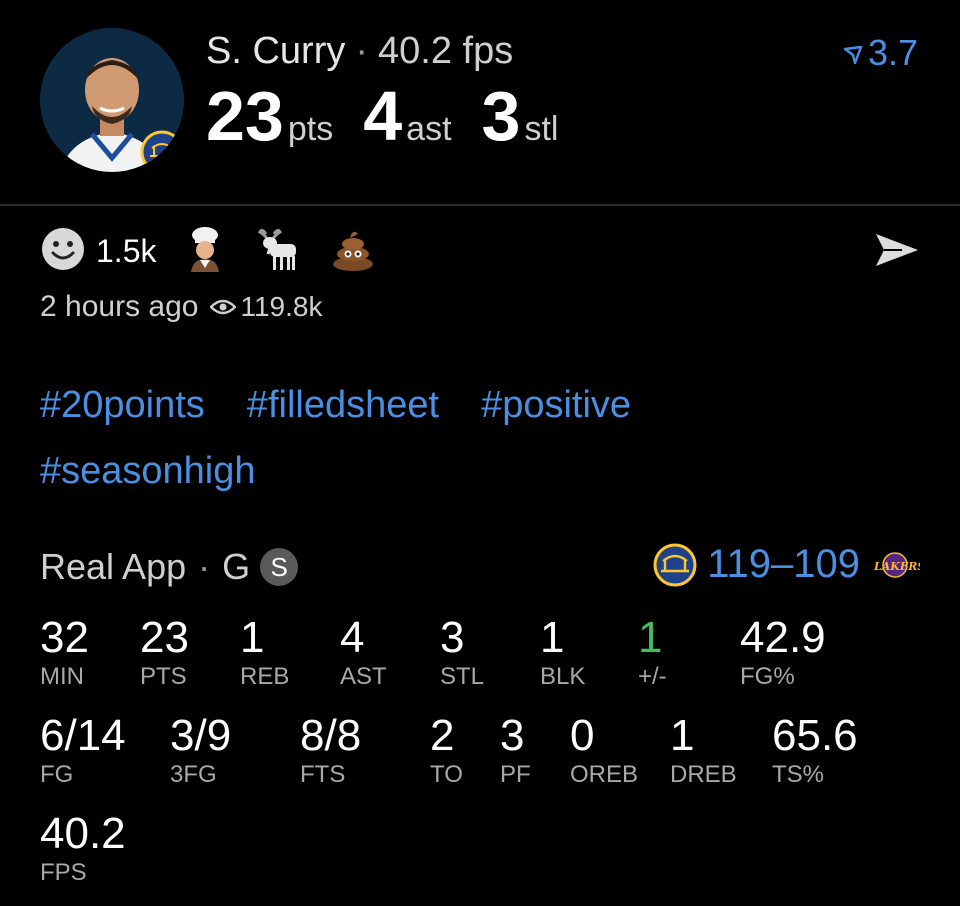  What do you see at coordinates (205, 251) in the screenshot?
I see `chef-icon` at bounding box center [205, 251].